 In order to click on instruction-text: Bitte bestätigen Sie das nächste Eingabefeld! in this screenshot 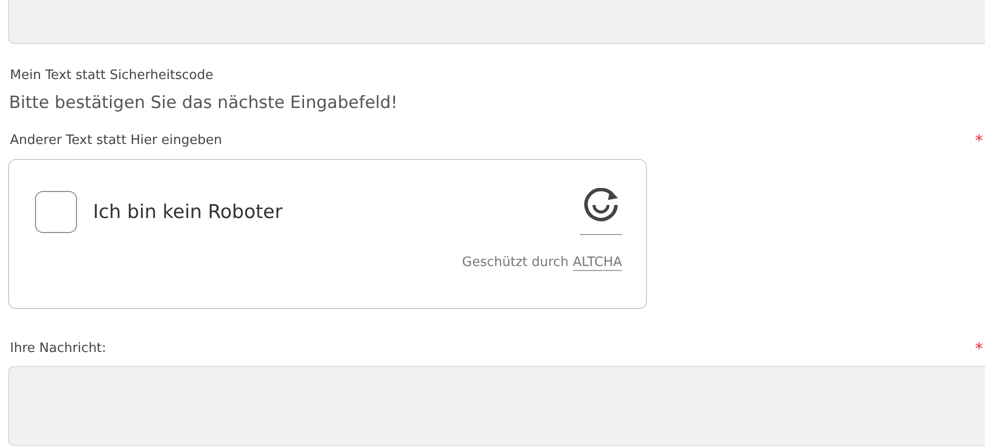, I will do `click(204, 103)`.